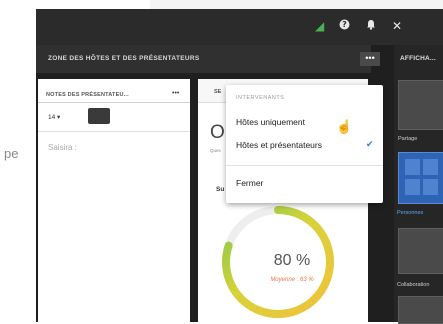 The height and width of the screenshot is (324, 443). Describe the element at coordinates (99, 116) in the screenshot. I see `text-color-button` at that location.